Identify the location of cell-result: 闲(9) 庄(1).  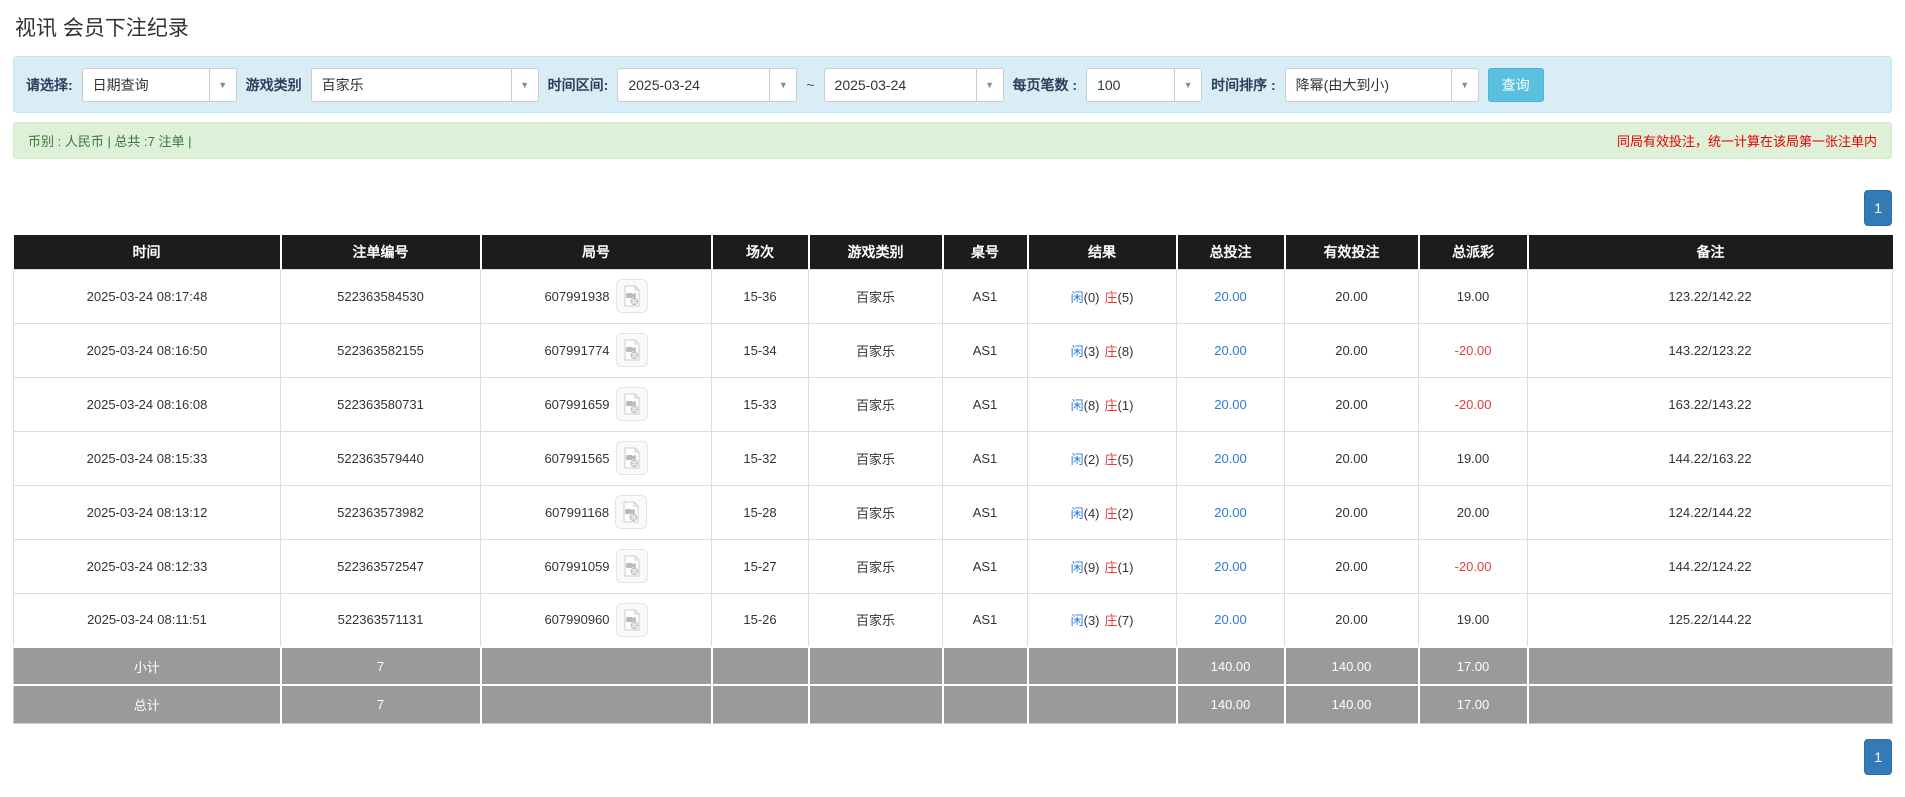
(1102, 566).